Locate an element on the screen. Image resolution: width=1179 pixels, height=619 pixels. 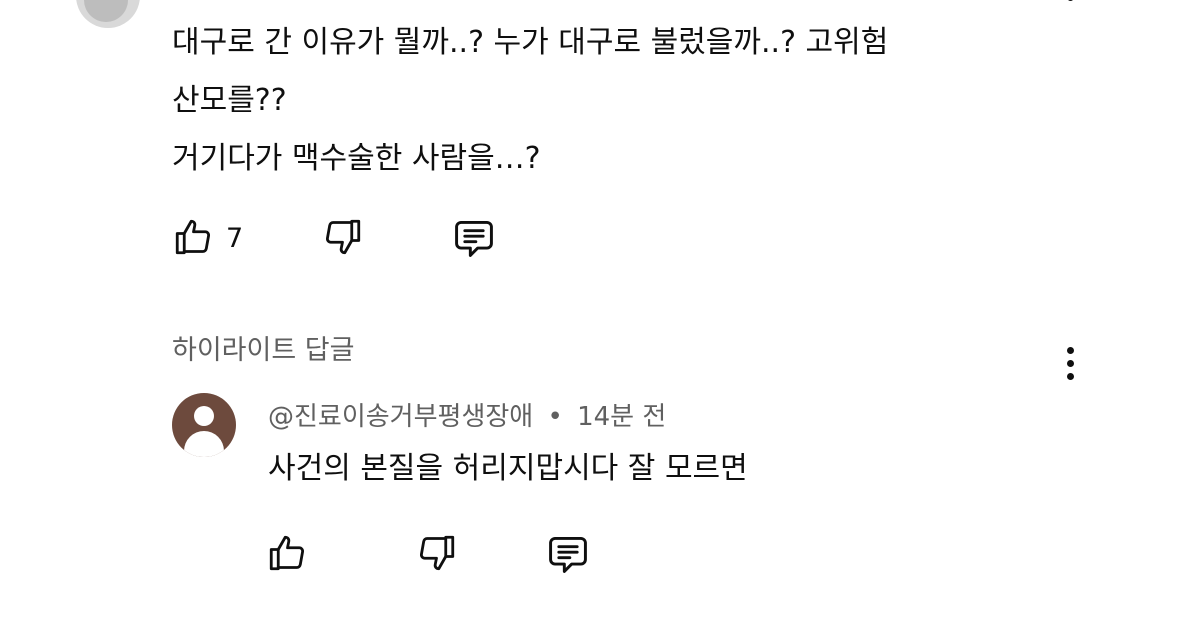
default-avatar-head is located at coordinates (204, 416).